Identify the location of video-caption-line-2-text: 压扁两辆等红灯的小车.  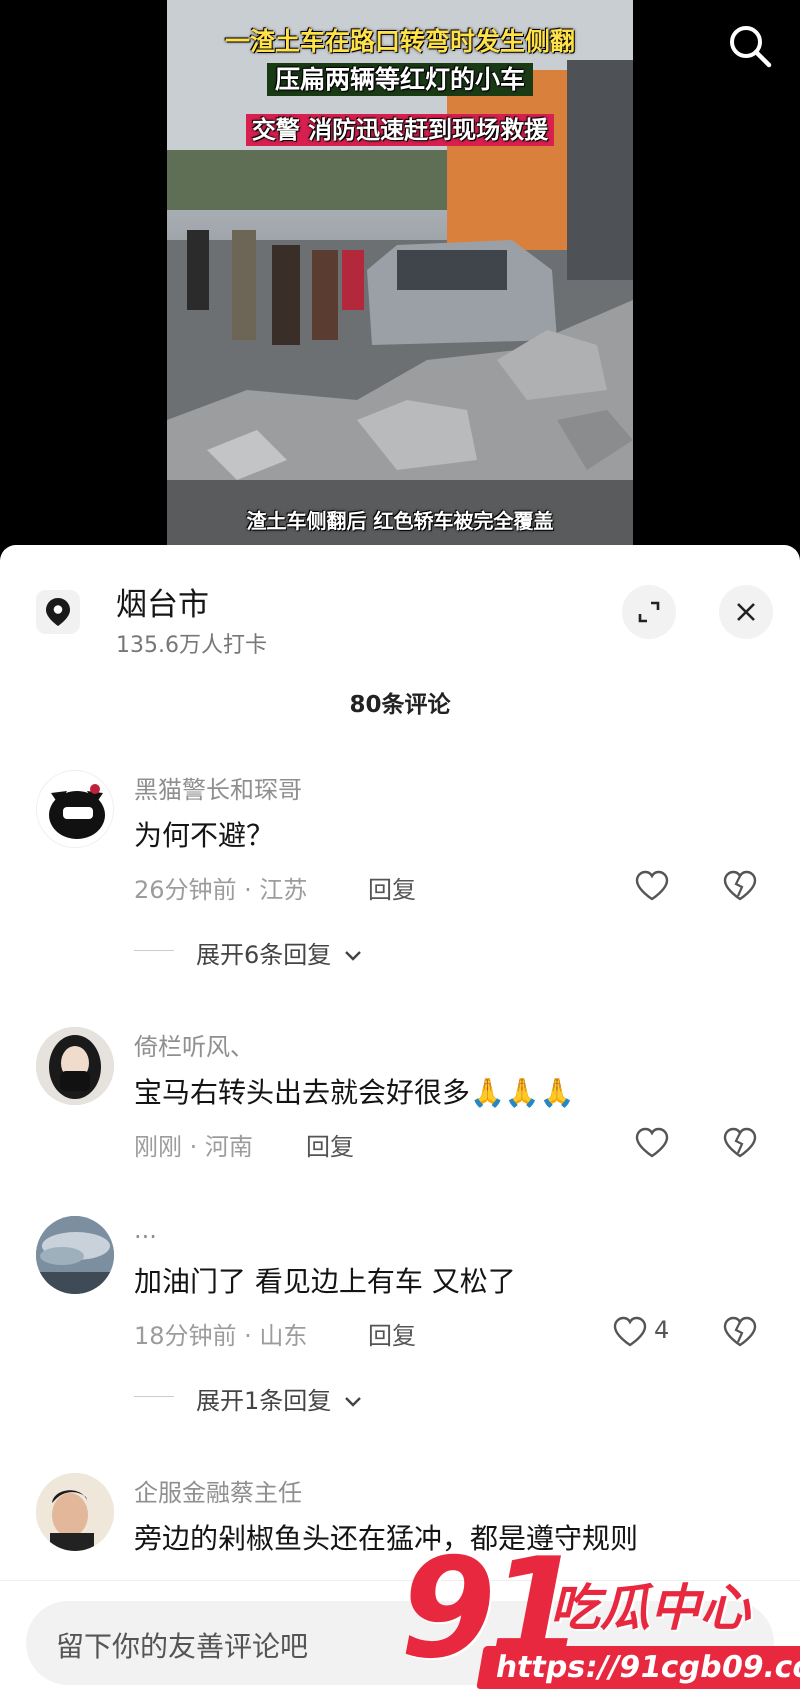
(399, 79).